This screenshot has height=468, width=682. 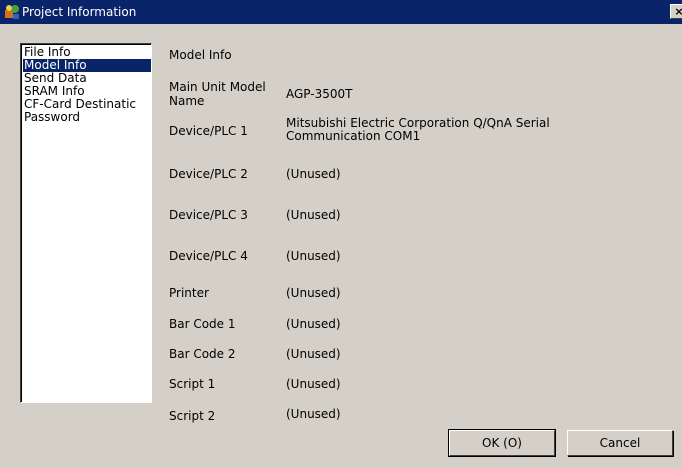 I want to click on bar-code-1-value: (Unused), so click(x=313, y=324).